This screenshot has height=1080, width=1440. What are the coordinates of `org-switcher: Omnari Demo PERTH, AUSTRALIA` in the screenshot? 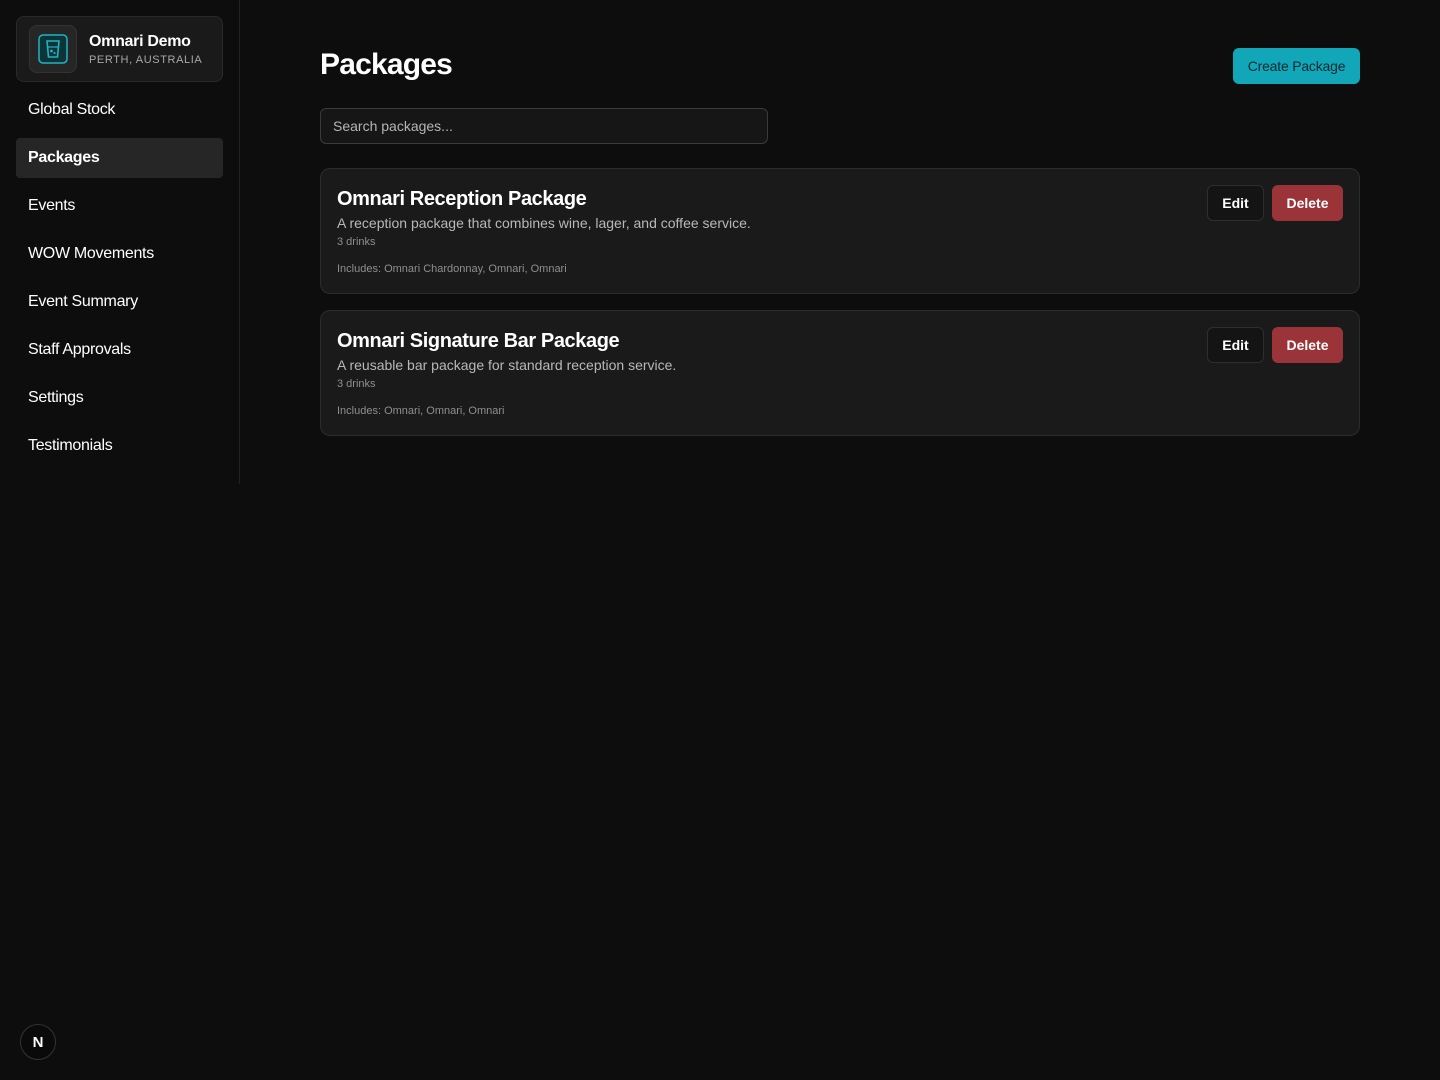 It's located at (119, 49).